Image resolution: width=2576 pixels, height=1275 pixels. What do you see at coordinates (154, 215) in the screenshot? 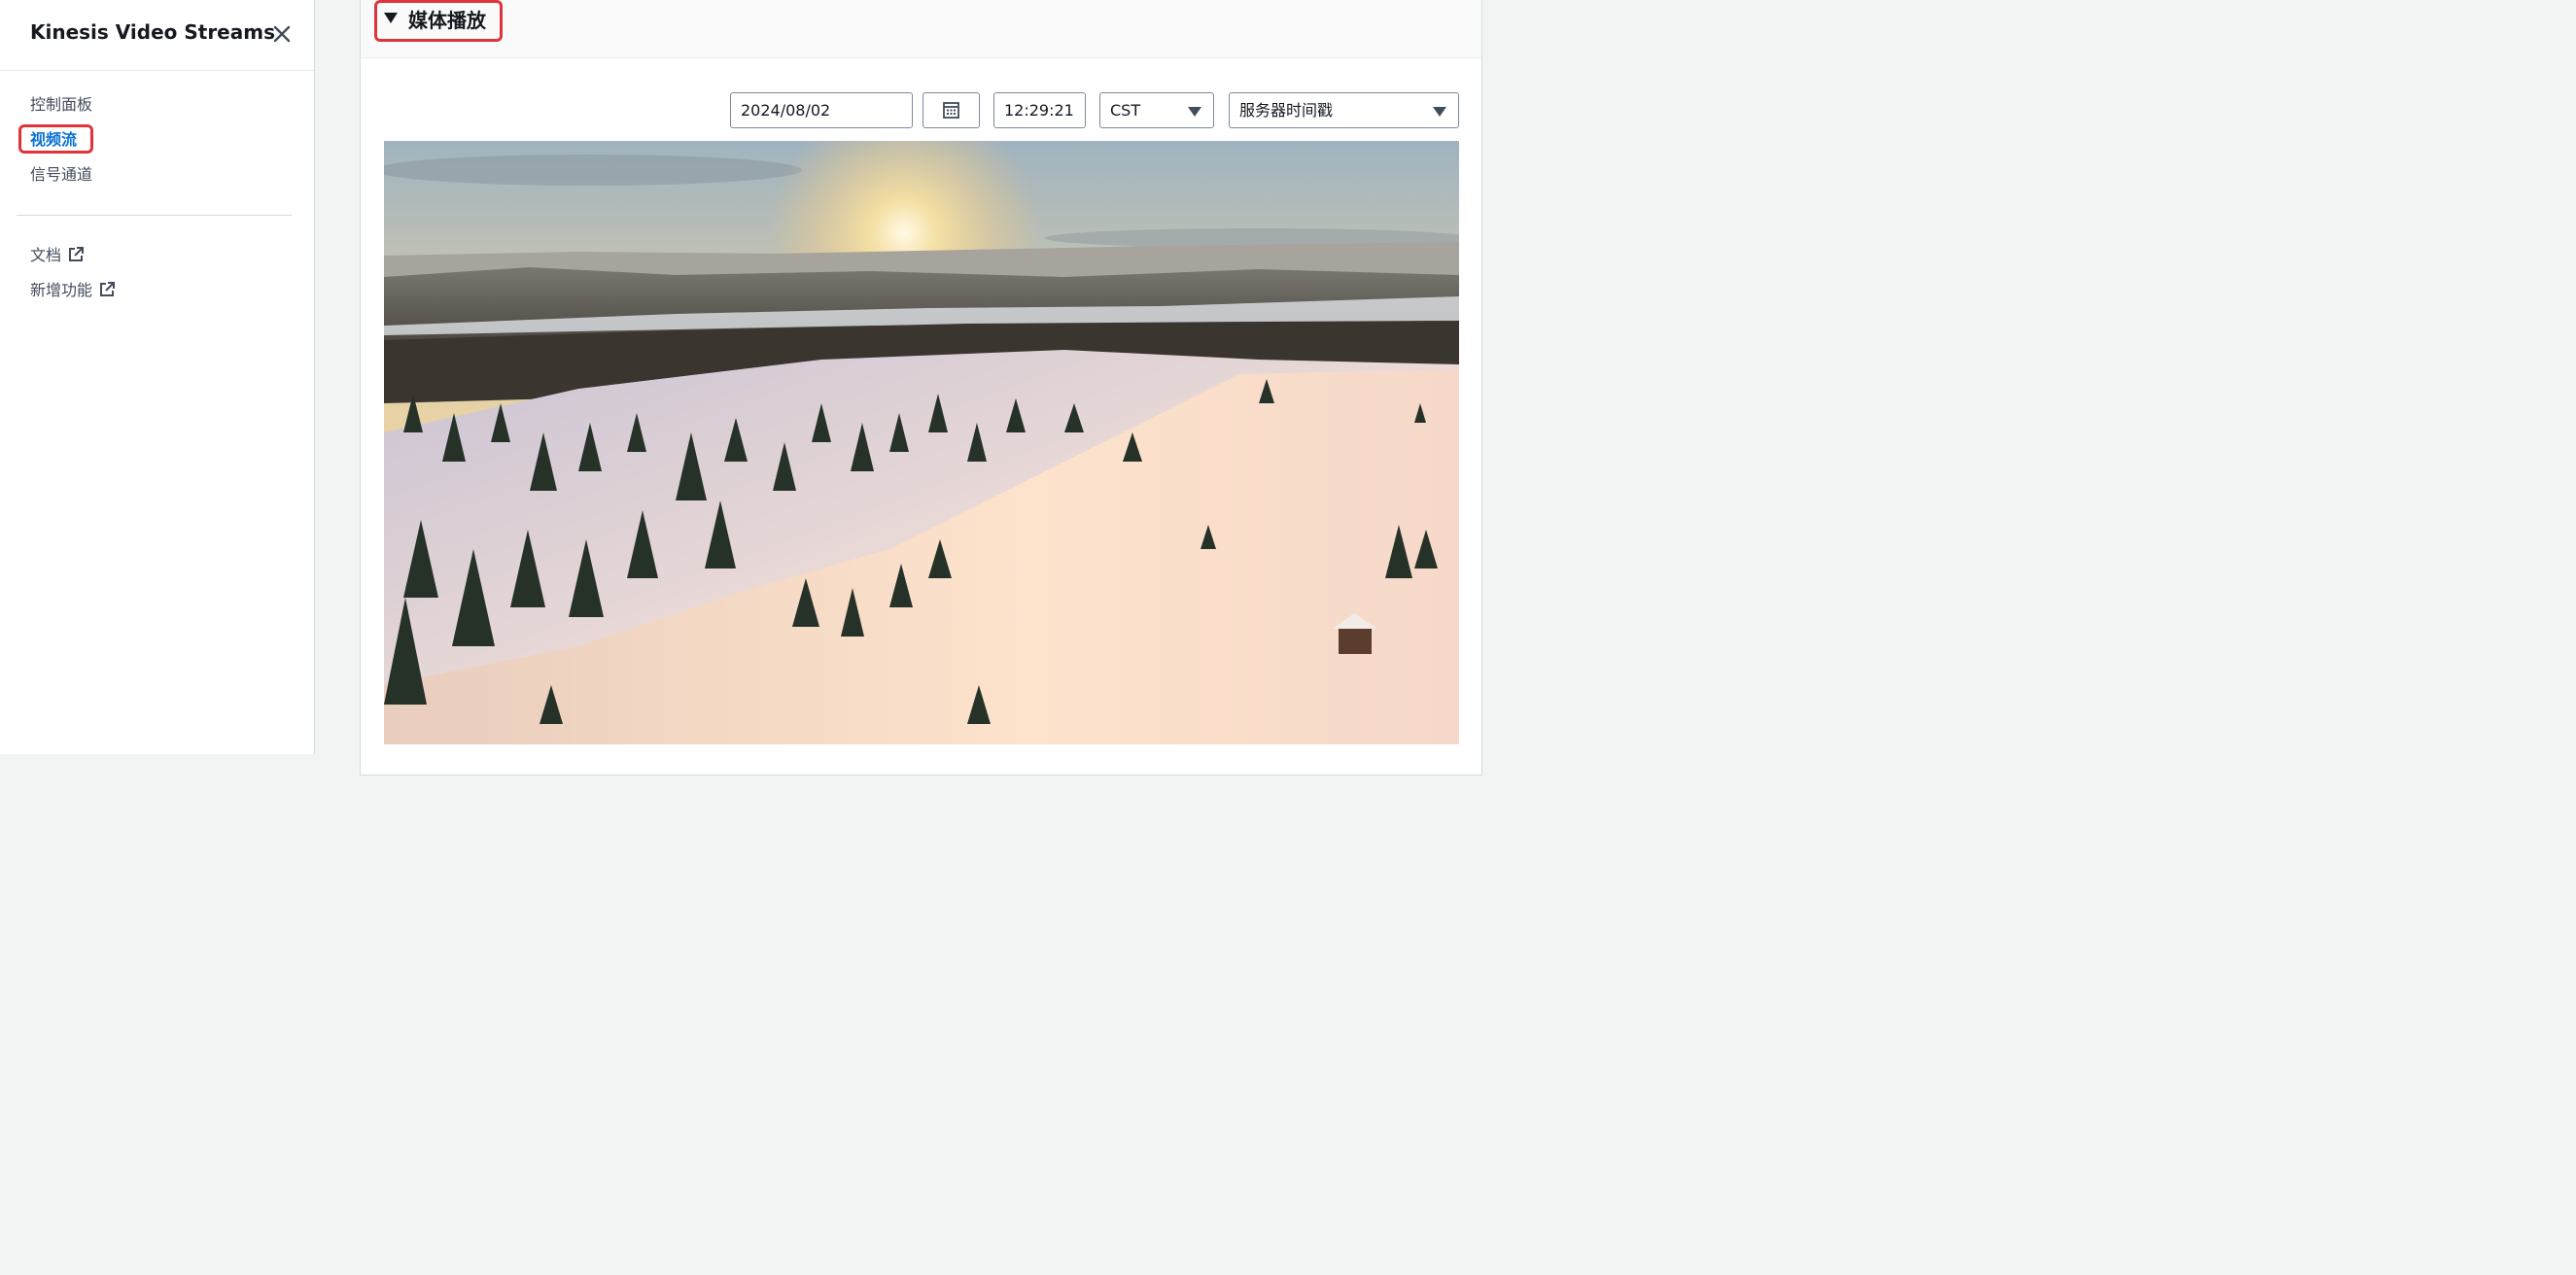
I see `sidebar-divider` at bounding box center [154, 215].